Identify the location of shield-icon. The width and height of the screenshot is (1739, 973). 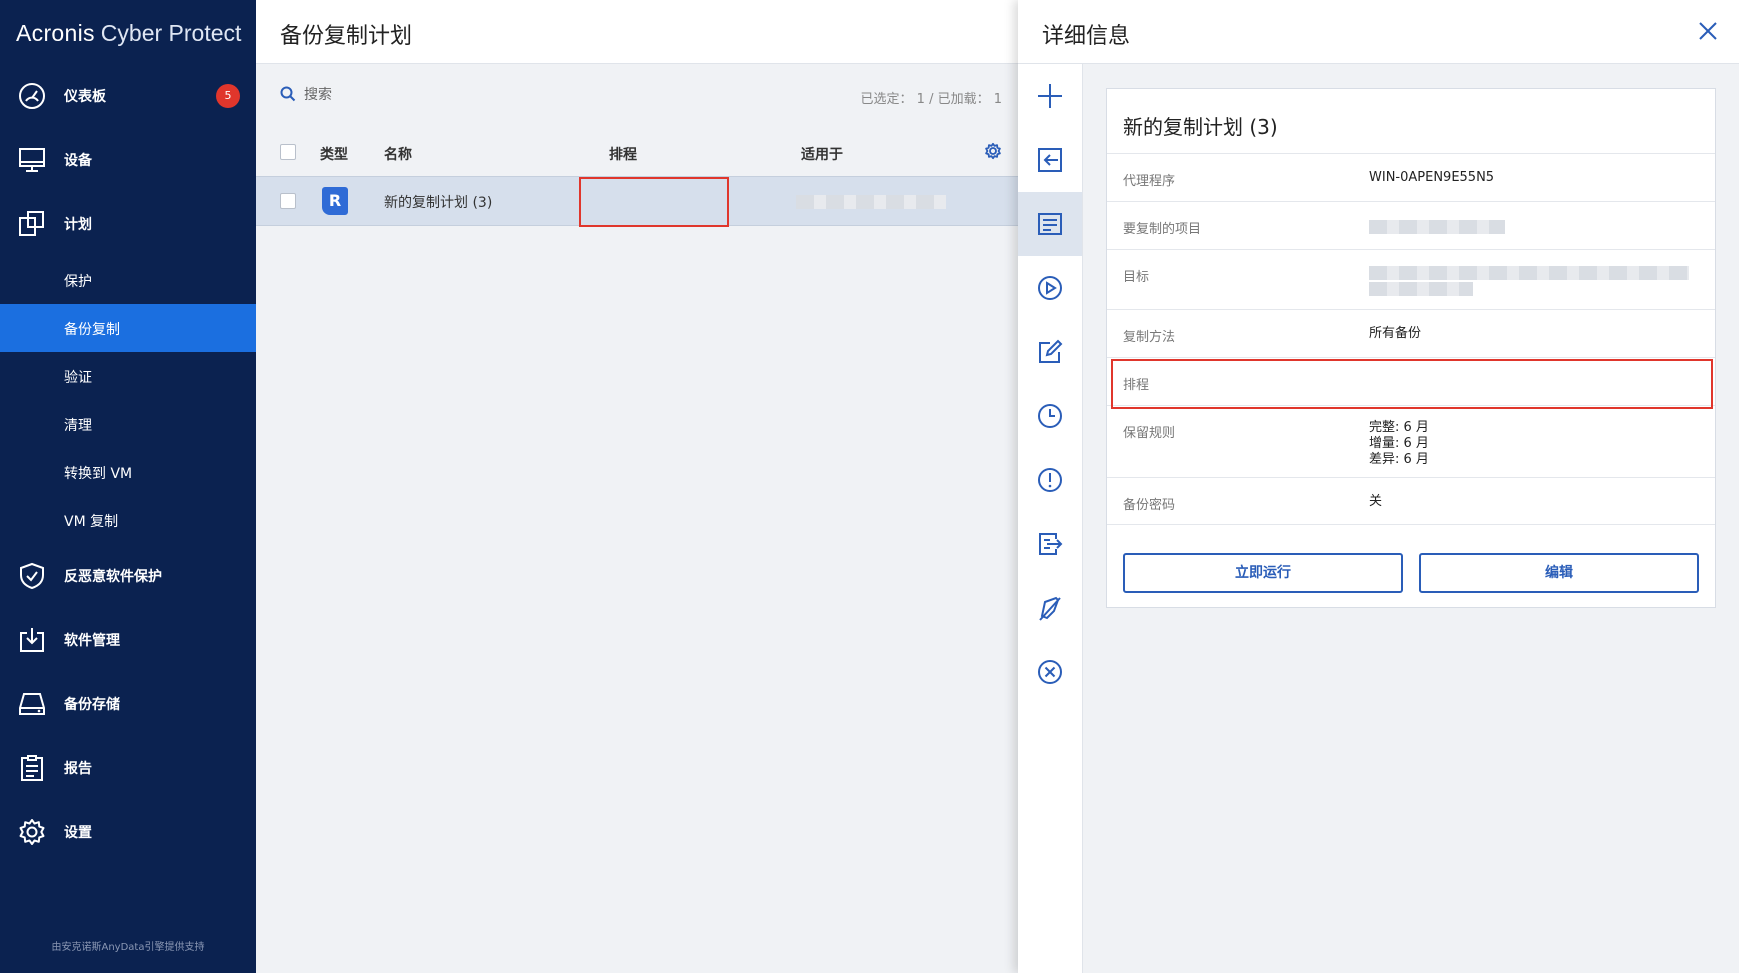
(32, 576).